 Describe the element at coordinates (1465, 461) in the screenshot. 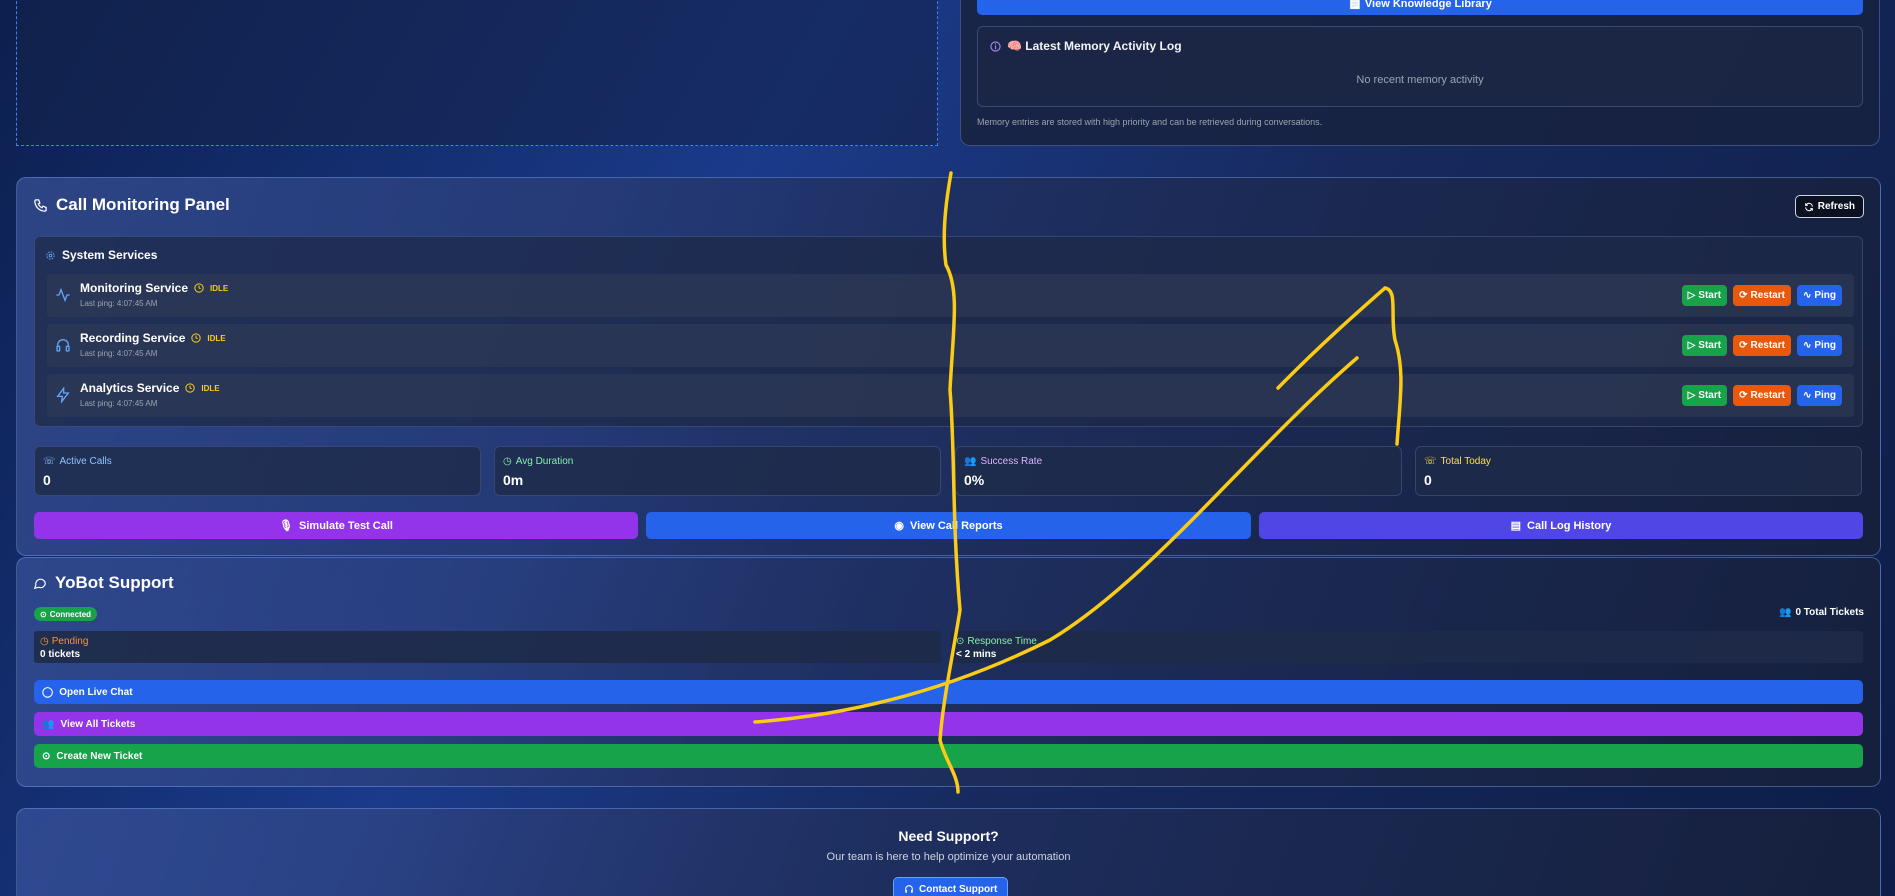

I see `stat-label-text: Total Today` at that location.